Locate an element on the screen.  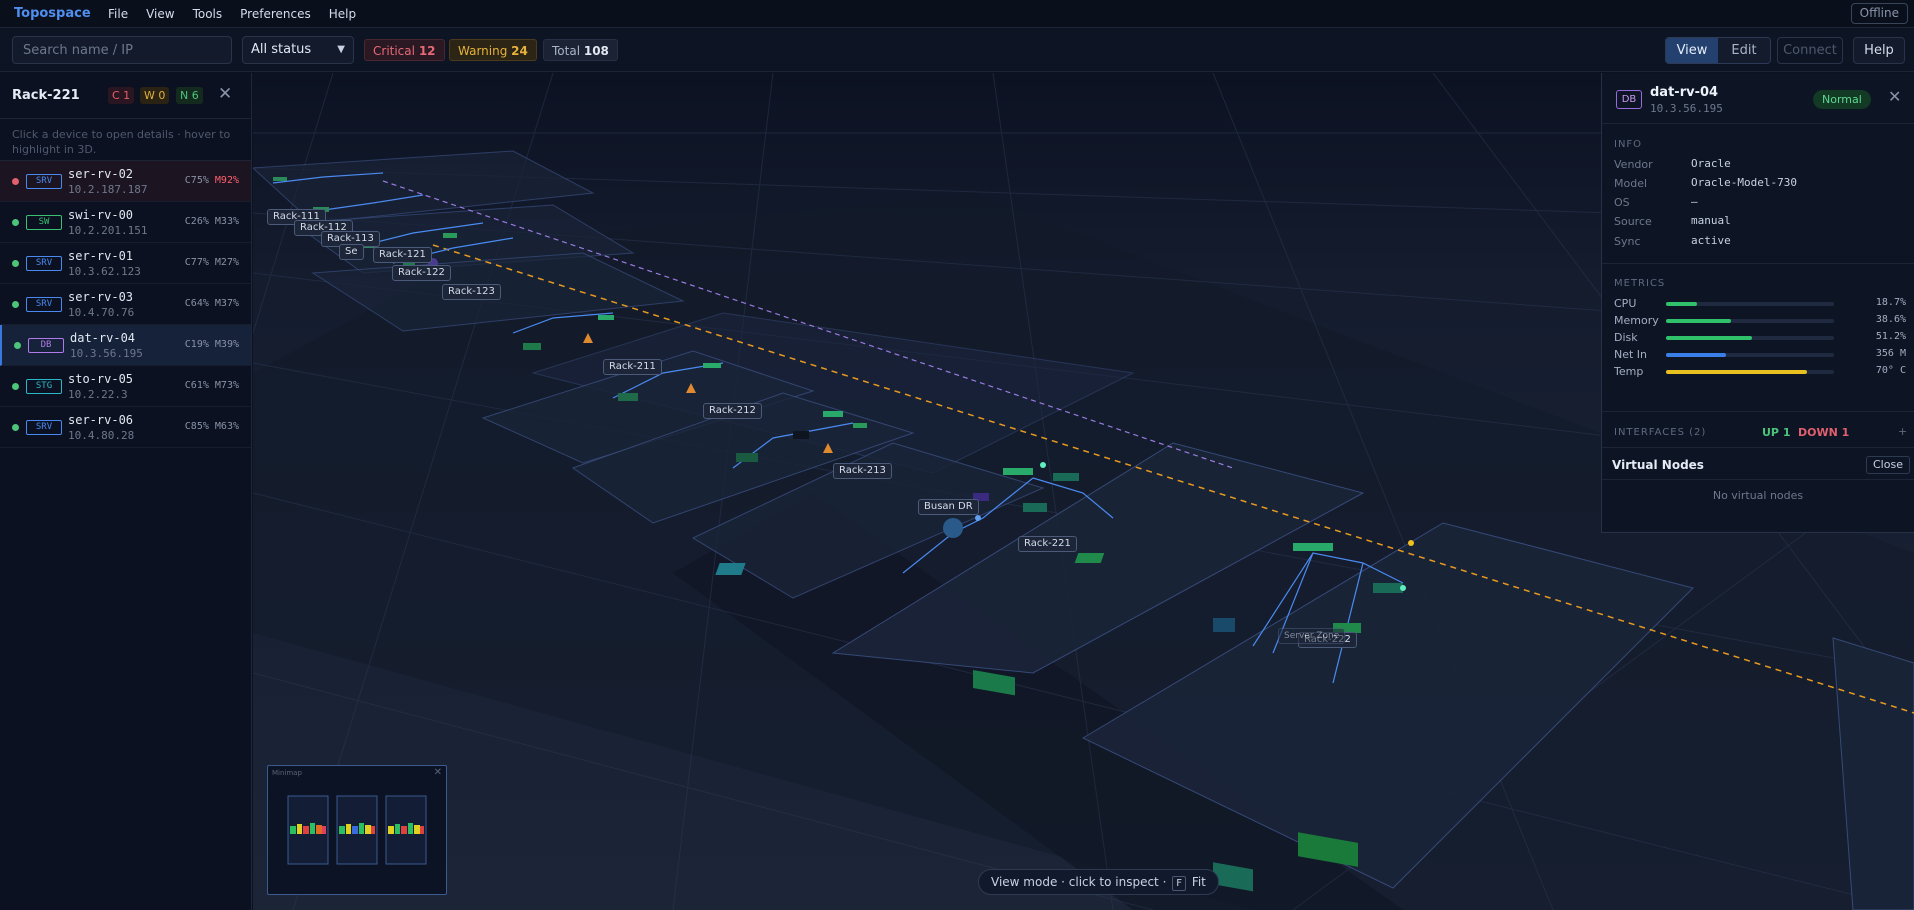
rack-label-211: Rack-211 is located at coordinates (632, 367).